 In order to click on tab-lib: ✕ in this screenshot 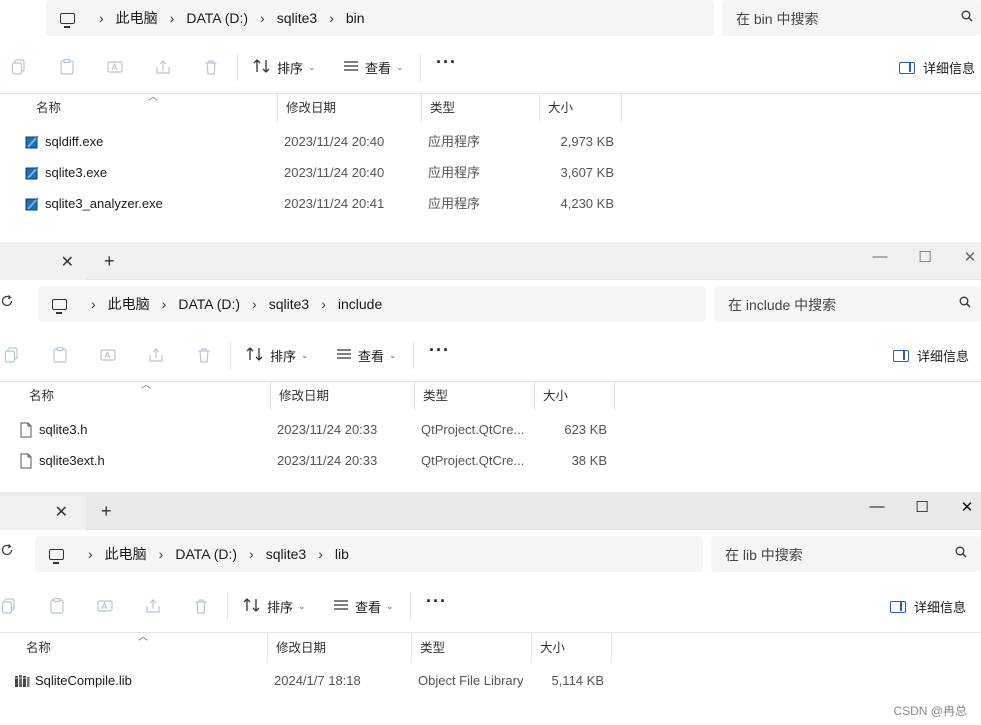, I will do `click(43, 513)`.